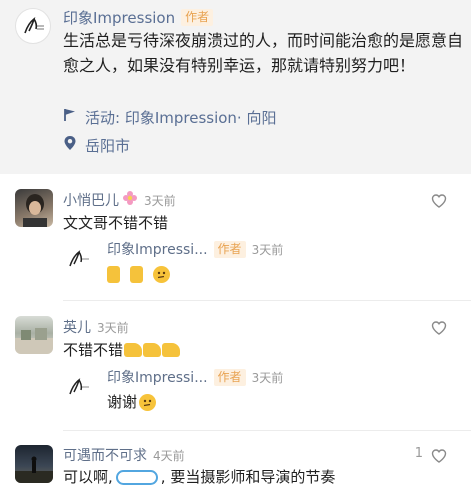 The width and height of the screenshot is (471, 501). What do you see at coordinates (130, 200) in the screenshot?
I see `flower-icon` at bounding box center [130, 200].